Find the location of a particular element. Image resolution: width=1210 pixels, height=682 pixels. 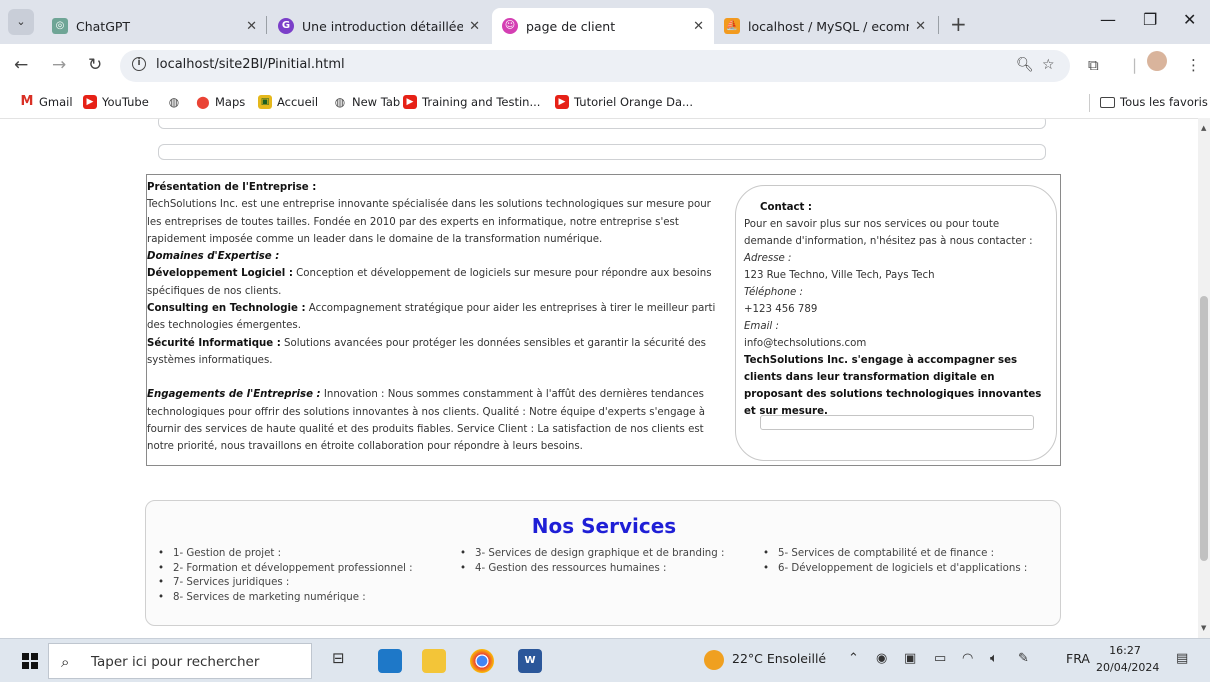

wifi-icon: ◠ is located at coordinates (967, 658).